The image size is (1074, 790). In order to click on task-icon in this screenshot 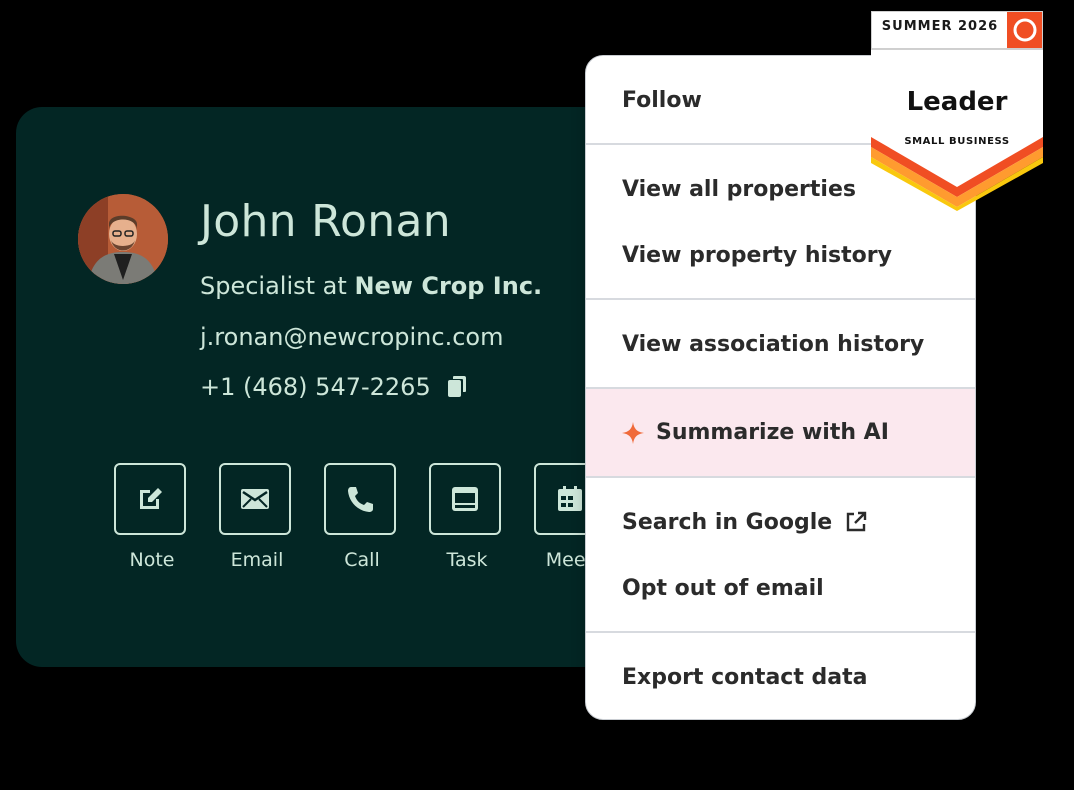, I will do `click(465, 499)`.